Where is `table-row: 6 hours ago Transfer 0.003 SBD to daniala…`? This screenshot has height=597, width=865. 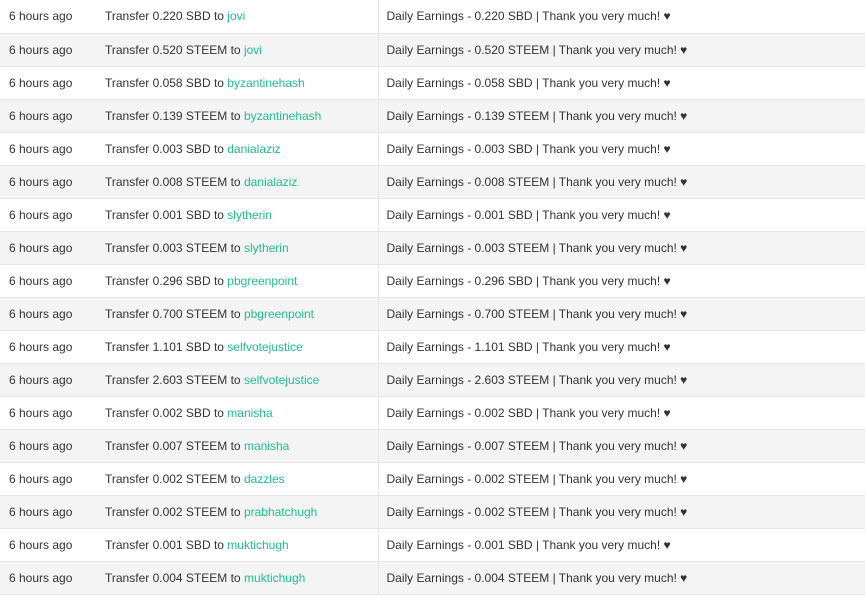
table-row: 6 hours ago Transfer 0.003 SBD to daniala… is located at coordinates (432, 149).